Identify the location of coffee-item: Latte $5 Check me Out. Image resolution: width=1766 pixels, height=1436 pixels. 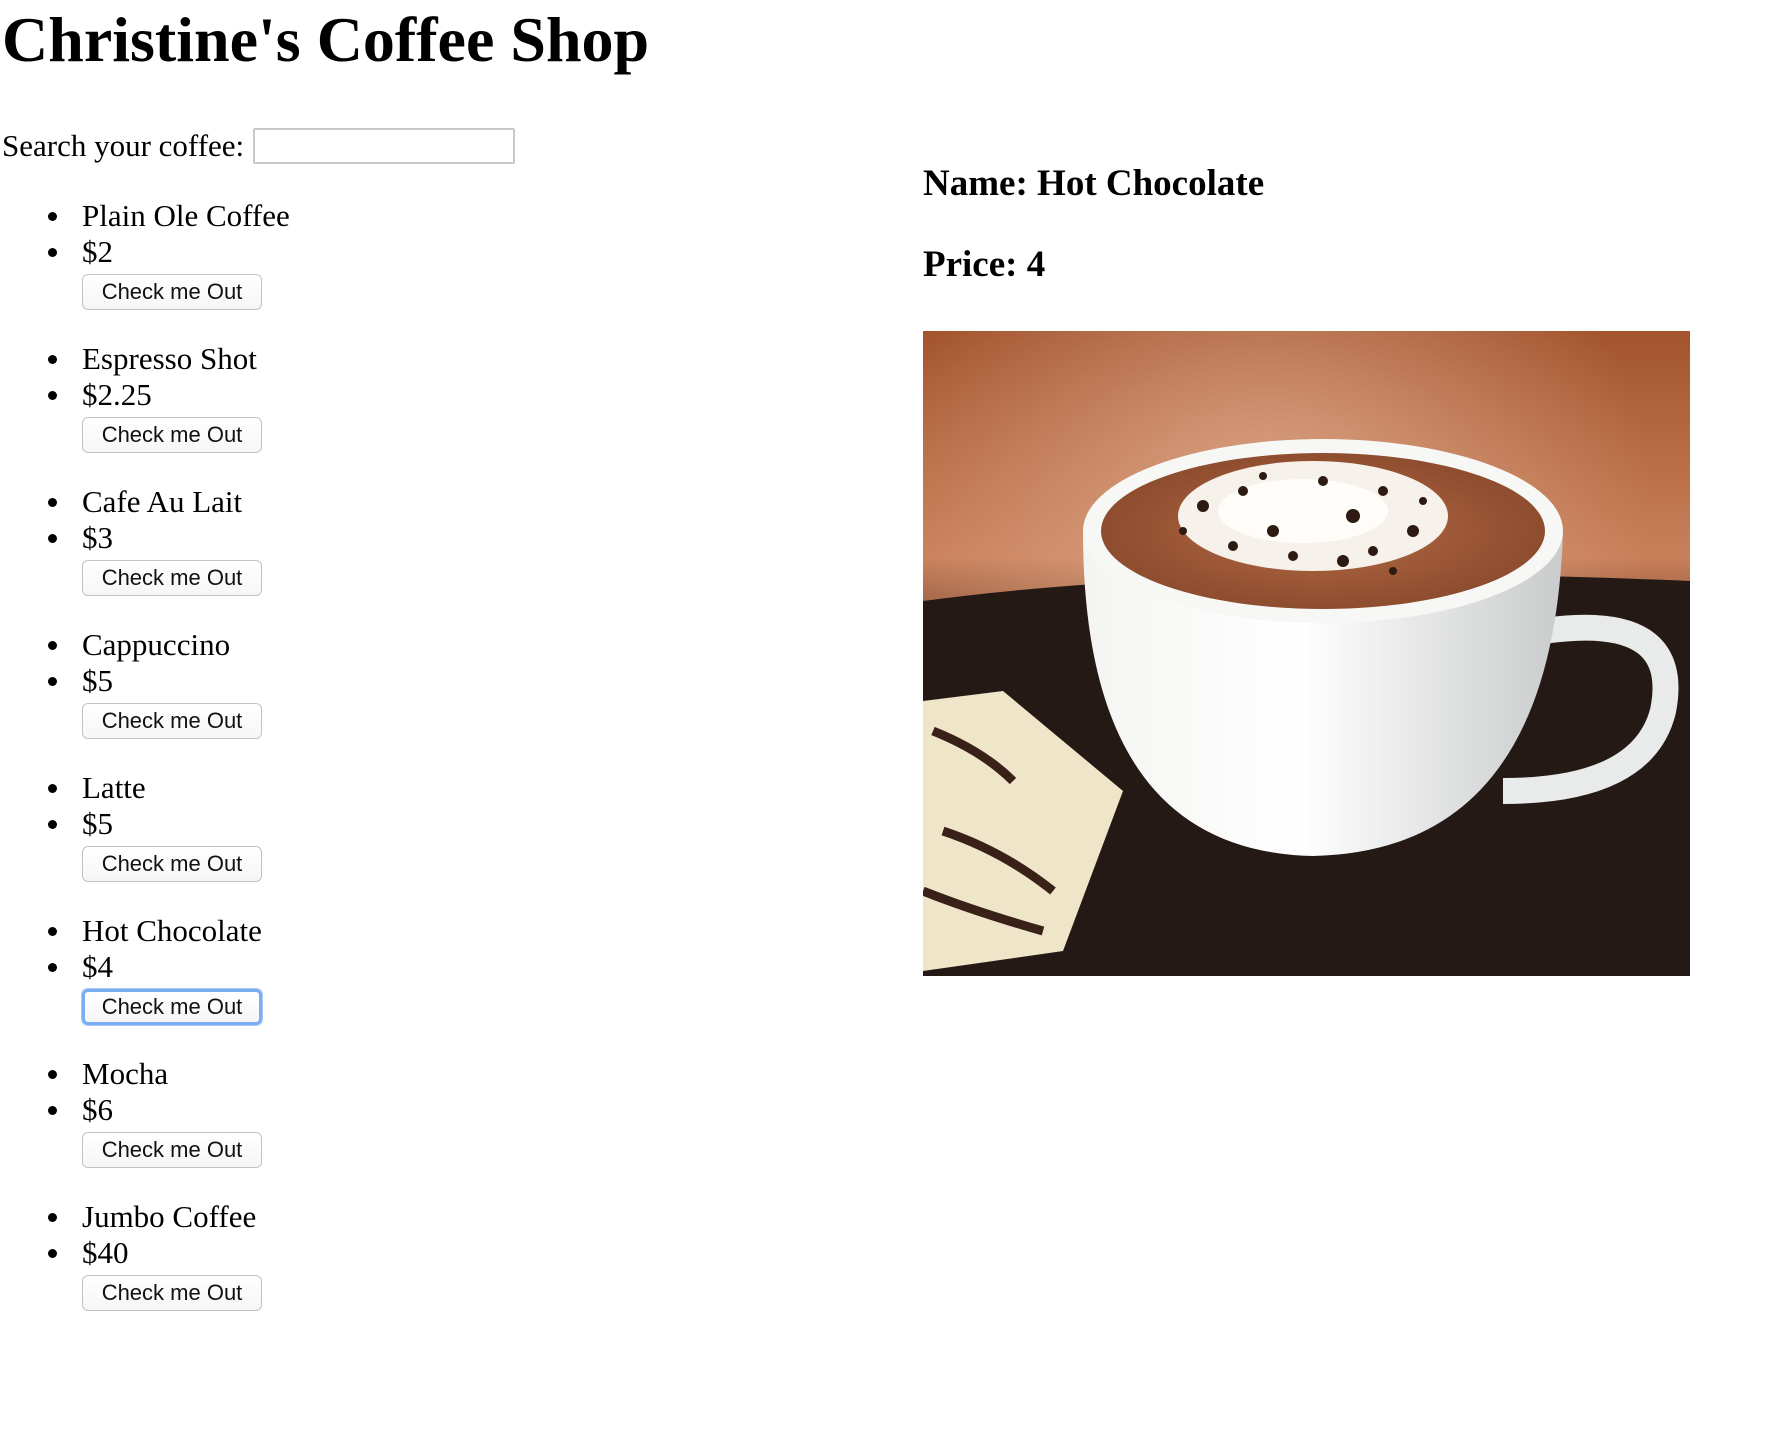
(300, 841).